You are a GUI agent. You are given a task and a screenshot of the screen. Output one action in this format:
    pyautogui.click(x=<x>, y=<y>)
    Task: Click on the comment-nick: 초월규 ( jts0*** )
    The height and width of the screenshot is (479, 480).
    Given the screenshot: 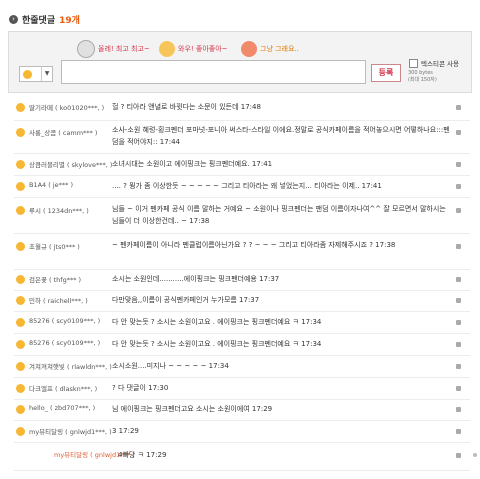 What is the action you would take?
    pyautogui.click(x=74, y=246)
    